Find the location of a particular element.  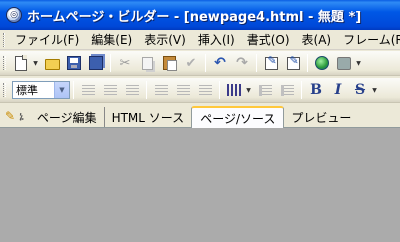

standard-toolbar: ▼ ✂ ✔ ↶ ↷ ▼ is located at coordinates (200, 63).